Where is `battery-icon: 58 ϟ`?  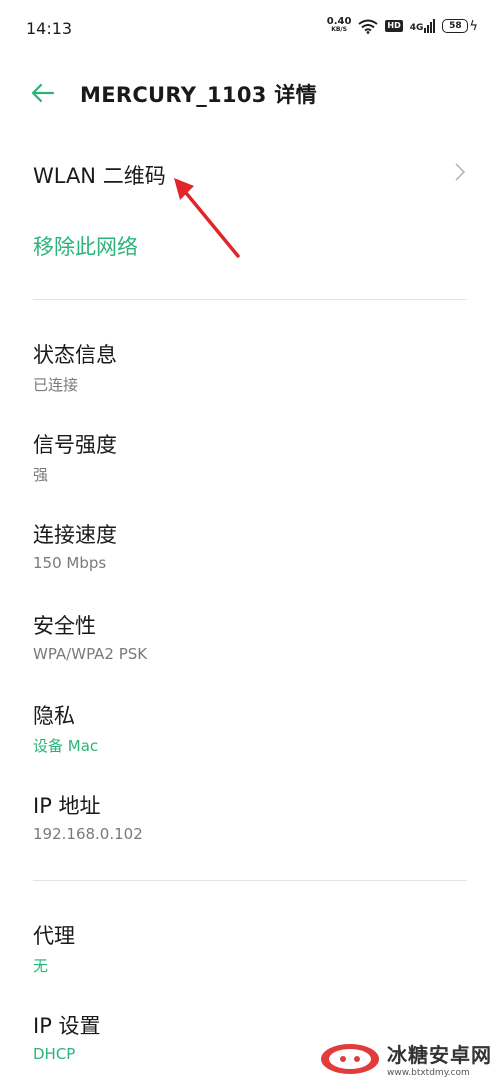 battery-icon: 58 ϟ is located at coordinates (460, 26).